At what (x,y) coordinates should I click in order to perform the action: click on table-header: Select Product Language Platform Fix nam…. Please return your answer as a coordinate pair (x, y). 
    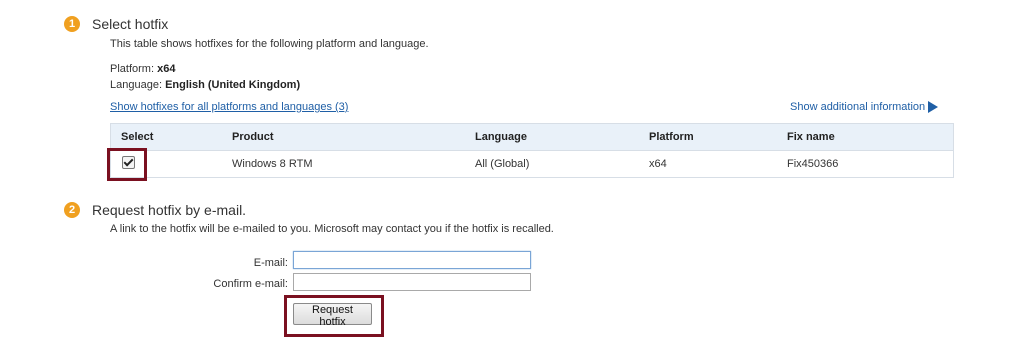
    Looking at the image, I should click on (532, 137).